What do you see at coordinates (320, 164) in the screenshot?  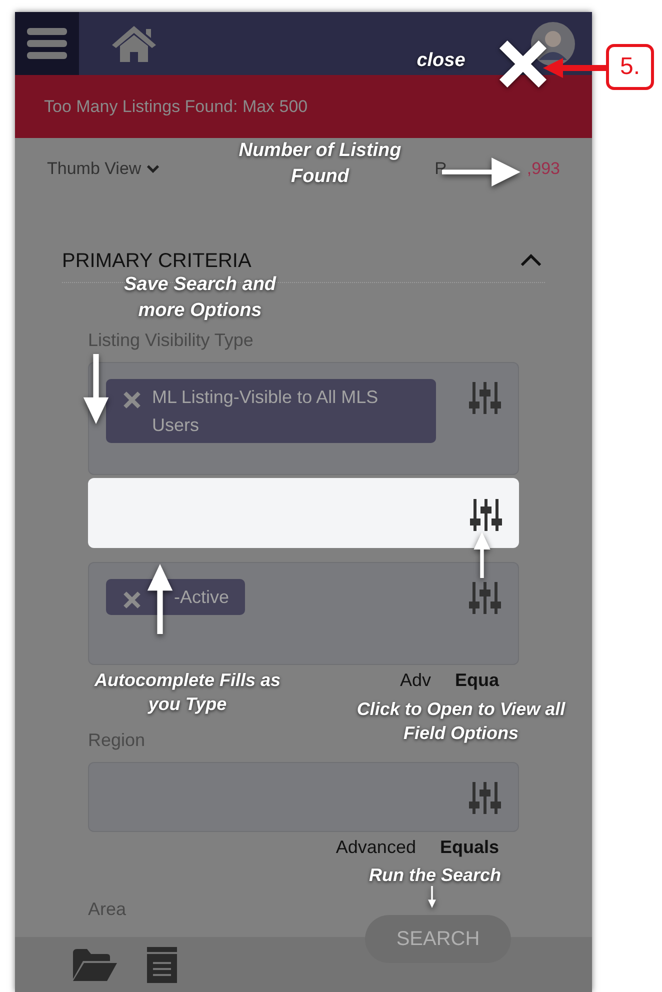 I see `annotation-text: Number of Listing Found` at bounding box center [320, 164].